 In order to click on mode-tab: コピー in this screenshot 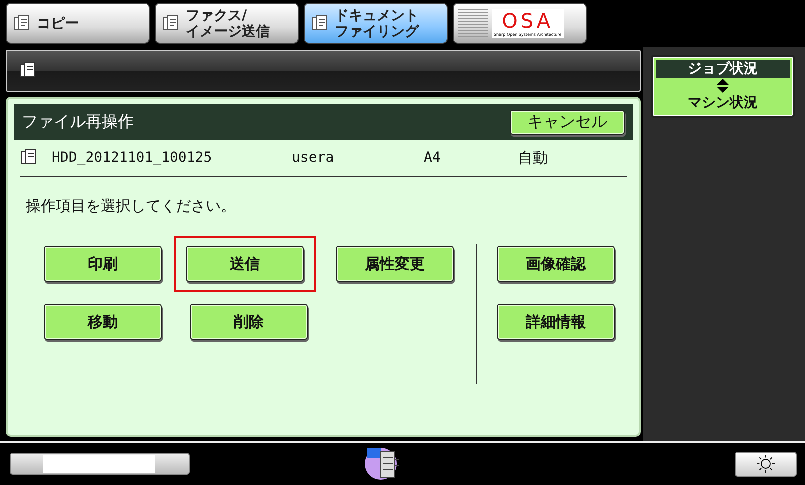, I will do `click(78, 23)`.